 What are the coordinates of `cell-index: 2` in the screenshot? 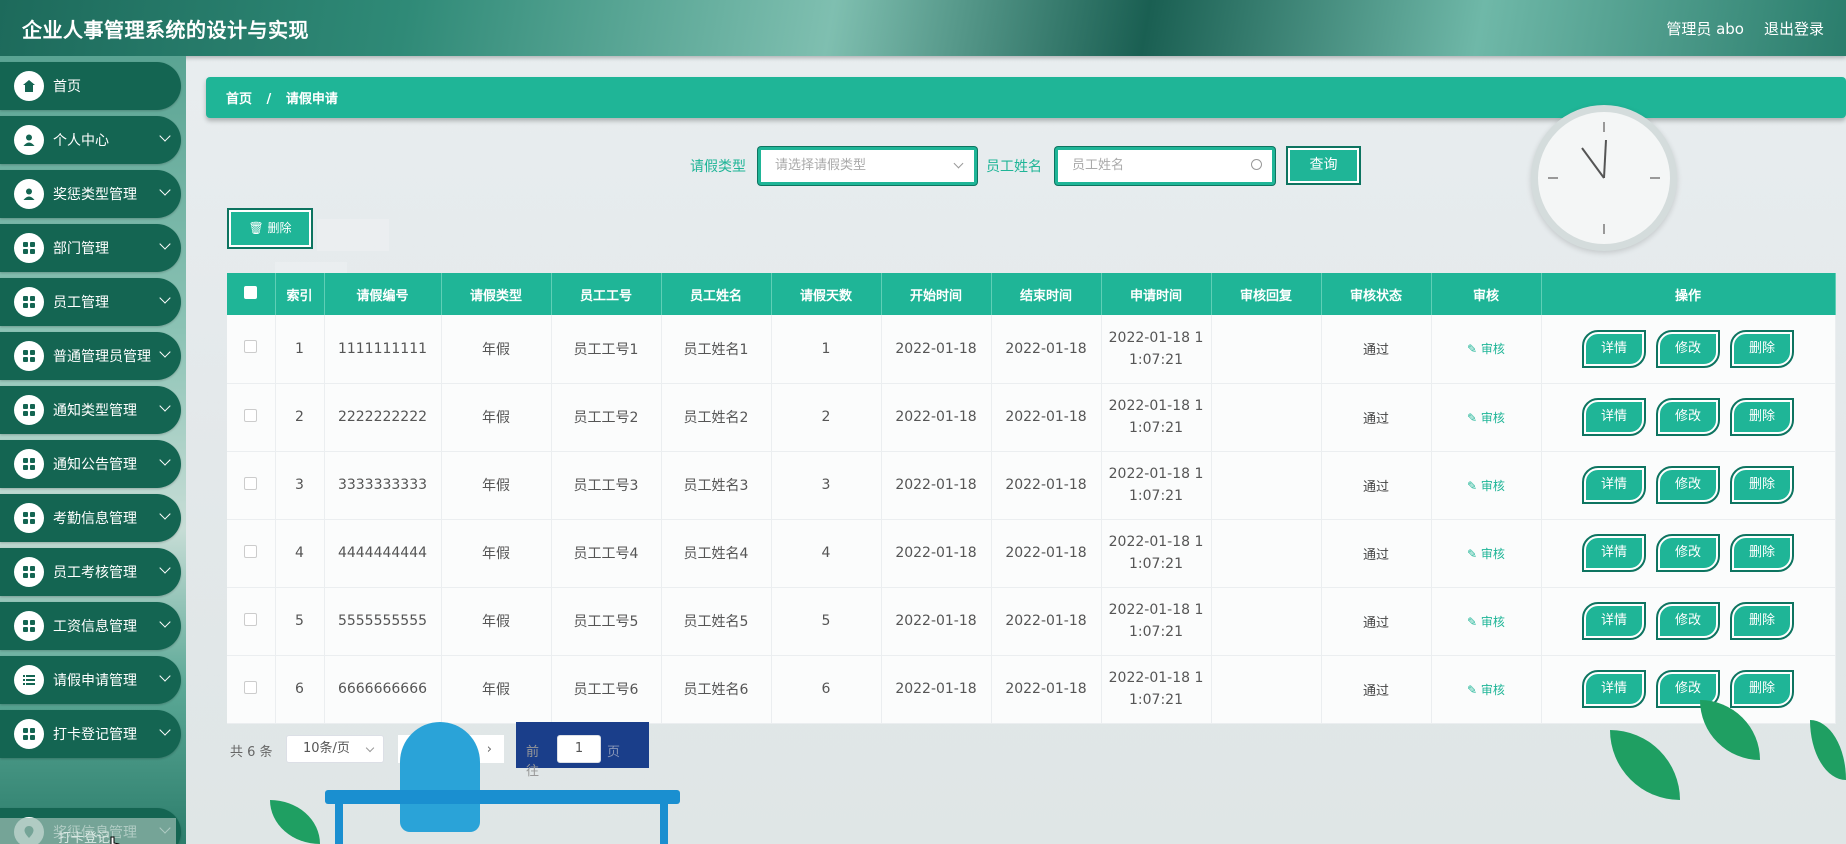 It's located at (300, 417).